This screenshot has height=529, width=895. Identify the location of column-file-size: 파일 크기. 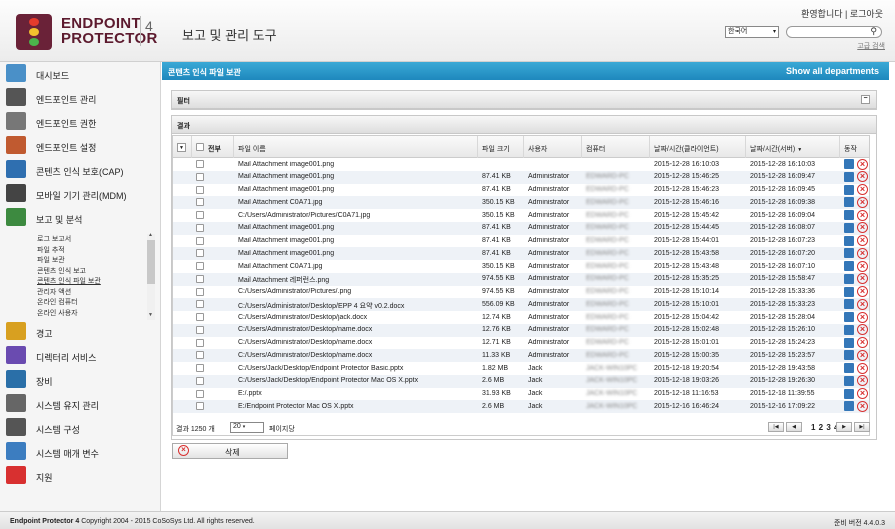
(501, 147).